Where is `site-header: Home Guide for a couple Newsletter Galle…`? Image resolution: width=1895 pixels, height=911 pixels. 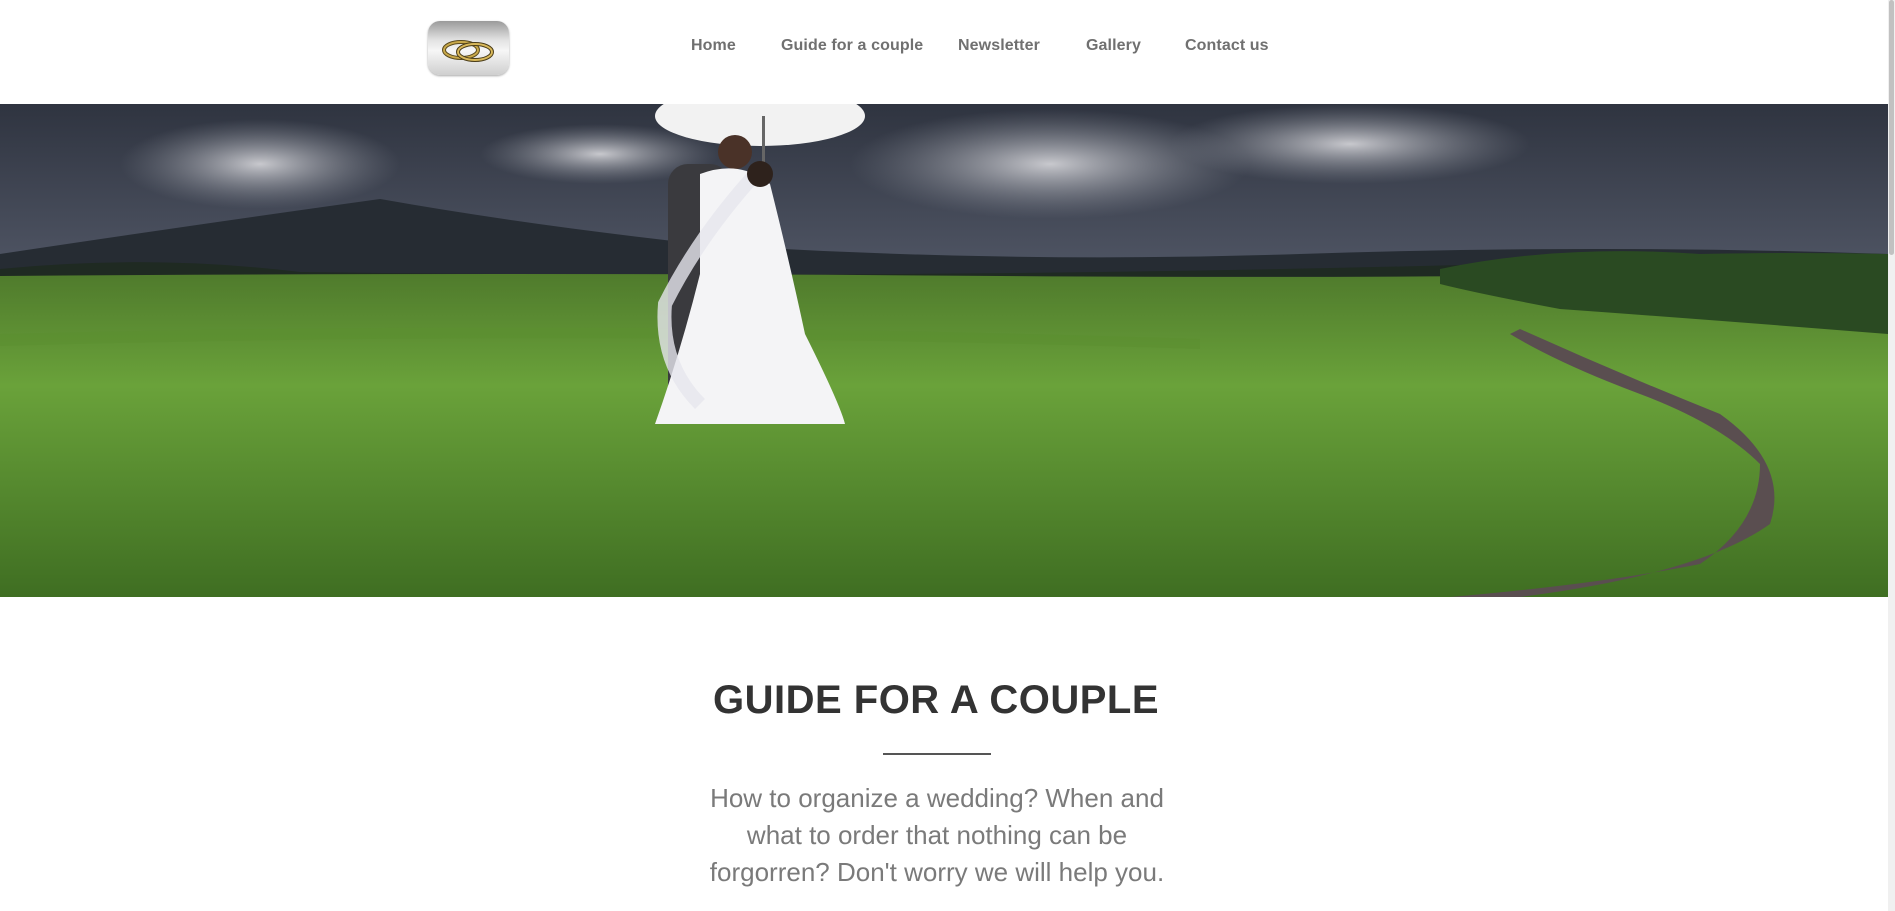
site-header: Home Guide for a couple Newsletter Galle… is located at coordinates (940, 52).